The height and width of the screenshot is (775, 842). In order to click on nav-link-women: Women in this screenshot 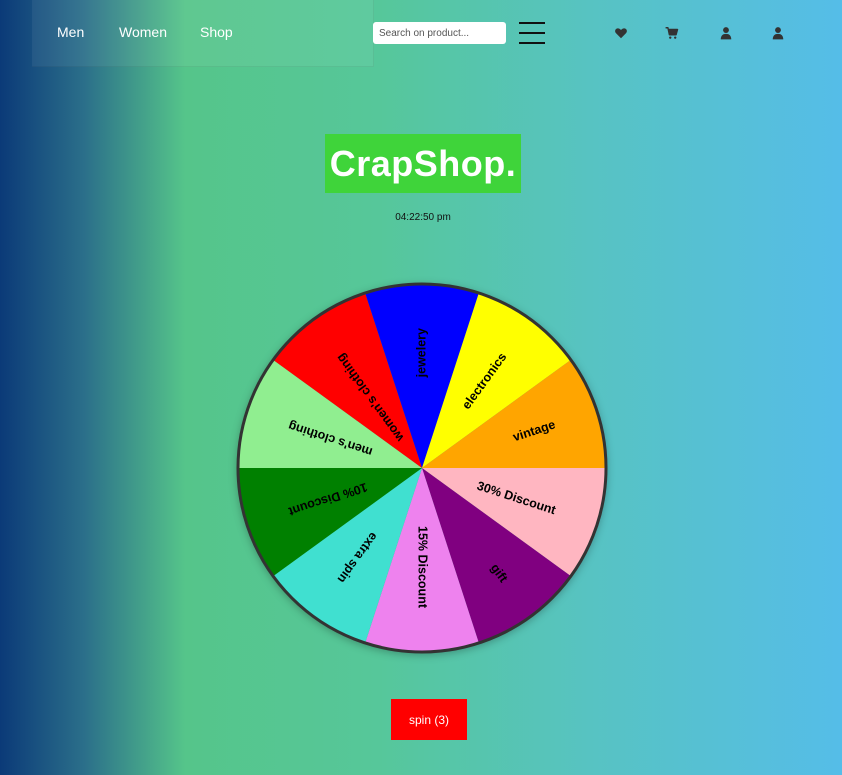, I will do `click(143, 32)`.